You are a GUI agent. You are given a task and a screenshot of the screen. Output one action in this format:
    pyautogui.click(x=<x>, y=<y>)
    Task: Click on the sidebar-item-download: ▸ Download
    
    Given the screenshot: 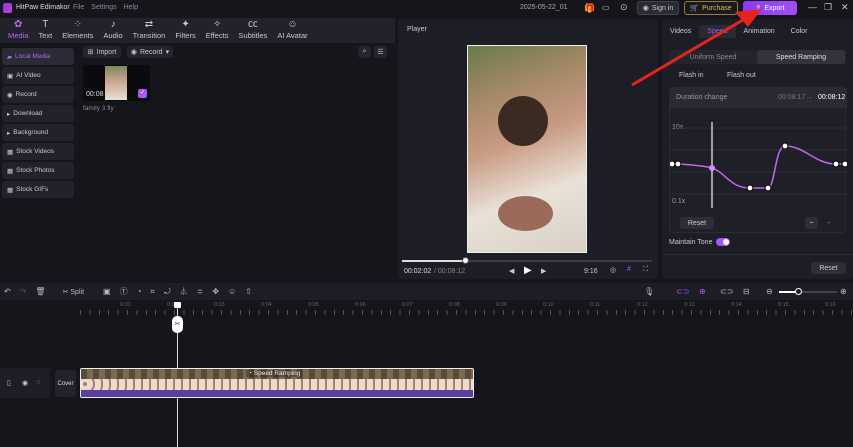 What is the action you would take?
    pyautogui.click(x=38, y=113)
    